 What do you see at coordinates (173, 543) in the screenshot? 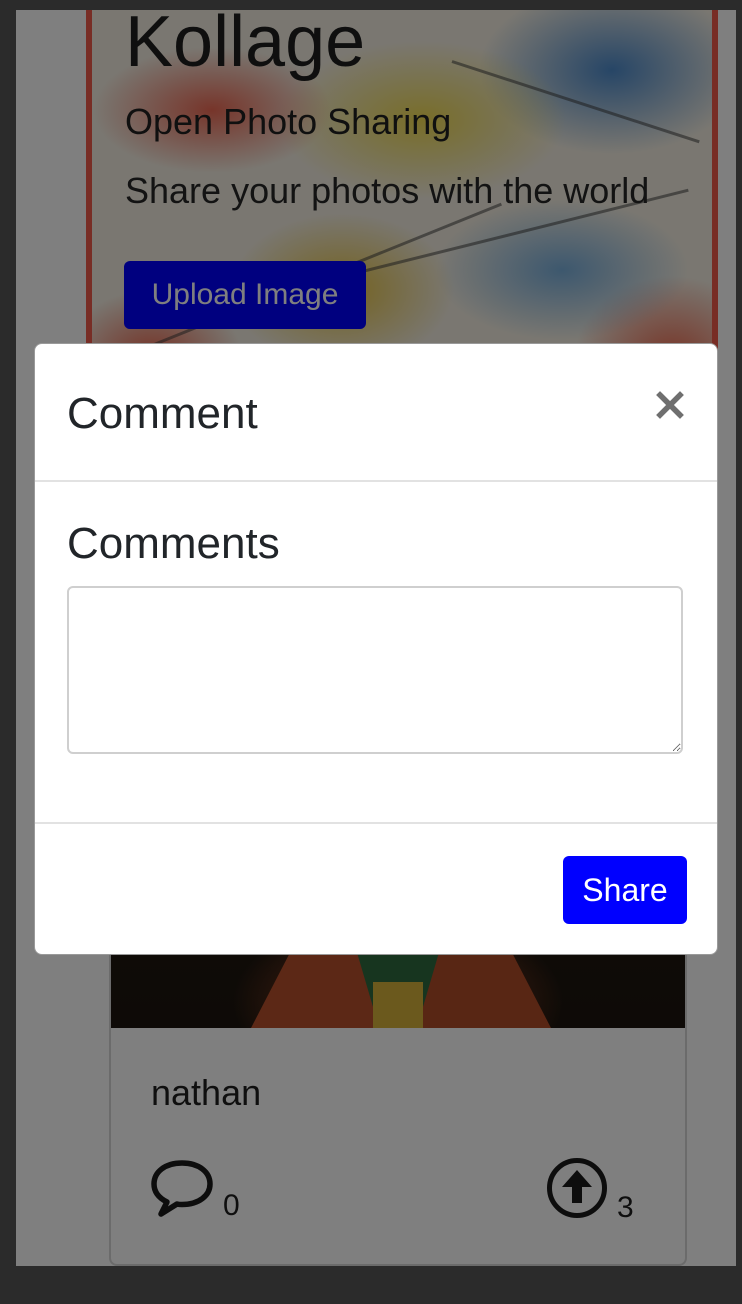
I see `comments-label: Comments` at bounding box center [173, 543].